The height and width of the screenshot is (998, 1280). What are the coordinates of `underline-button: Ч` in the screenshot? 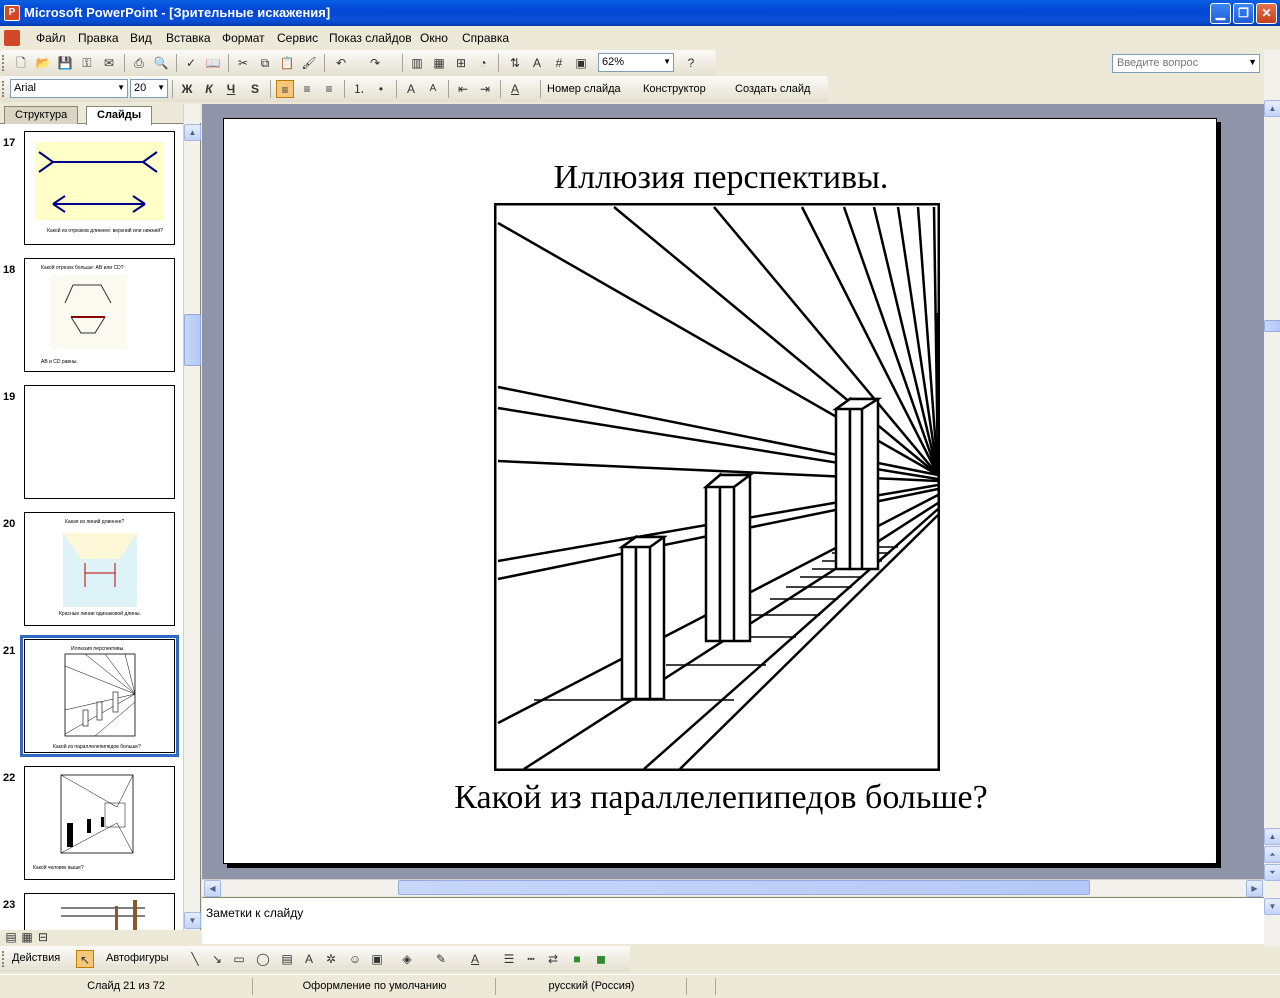 It's located at (231, 89).